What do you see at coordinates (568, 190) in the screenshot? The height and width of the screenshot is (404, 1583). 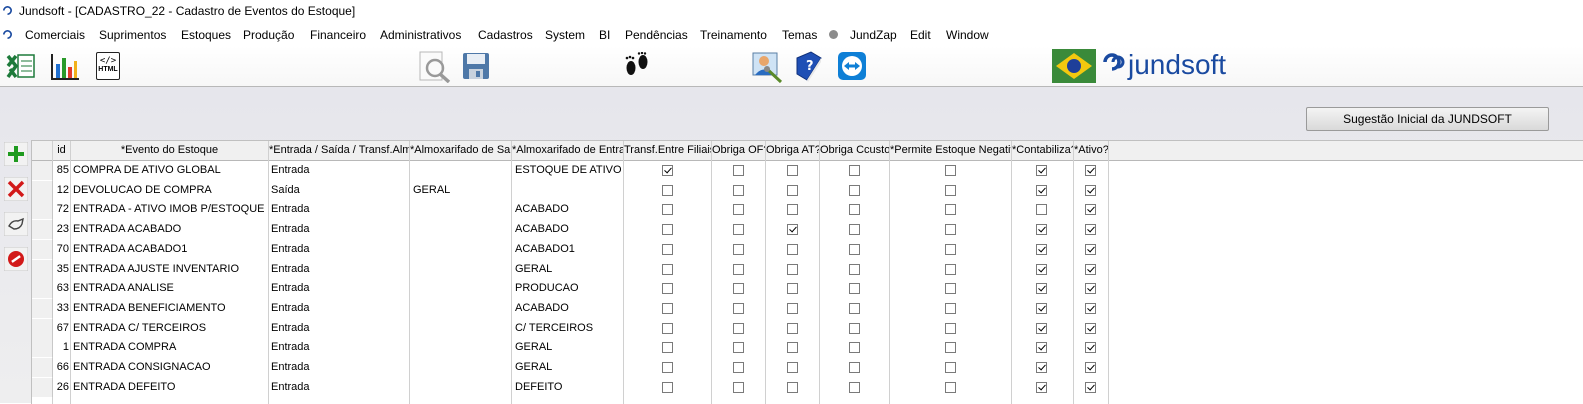 I see `cell-almox-entrada` at bounding box center [568, 190].